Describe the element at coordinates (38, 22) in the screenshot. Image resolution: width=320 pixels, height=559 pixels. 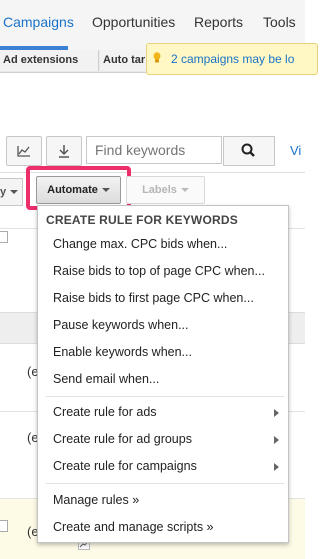
I see `tab-campaigns: Campaigns` at that location.